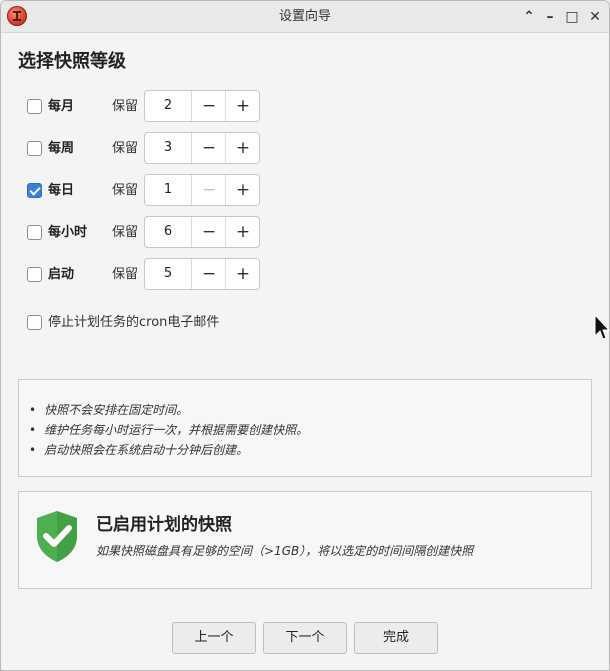 This screenshot has height=671, width=610. I want to click on info-line: • 启动快照会在系统启动十分钟后创建。, so click(138, 450).